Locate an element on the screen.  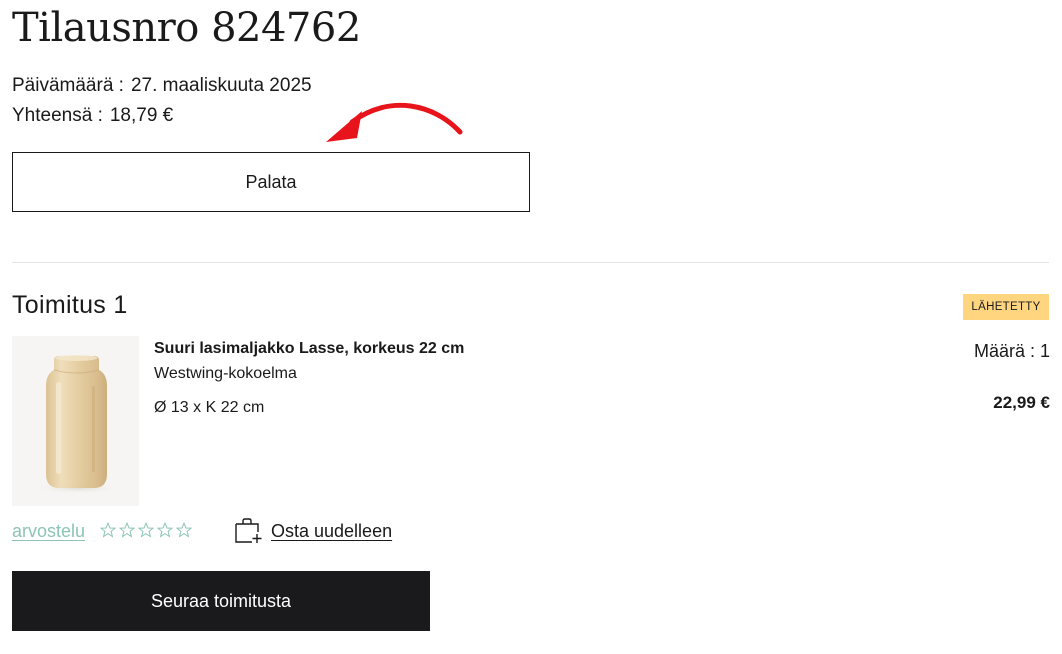
track-delivery-button: Seuraa toimitusta is located at coordinates (221, 601).